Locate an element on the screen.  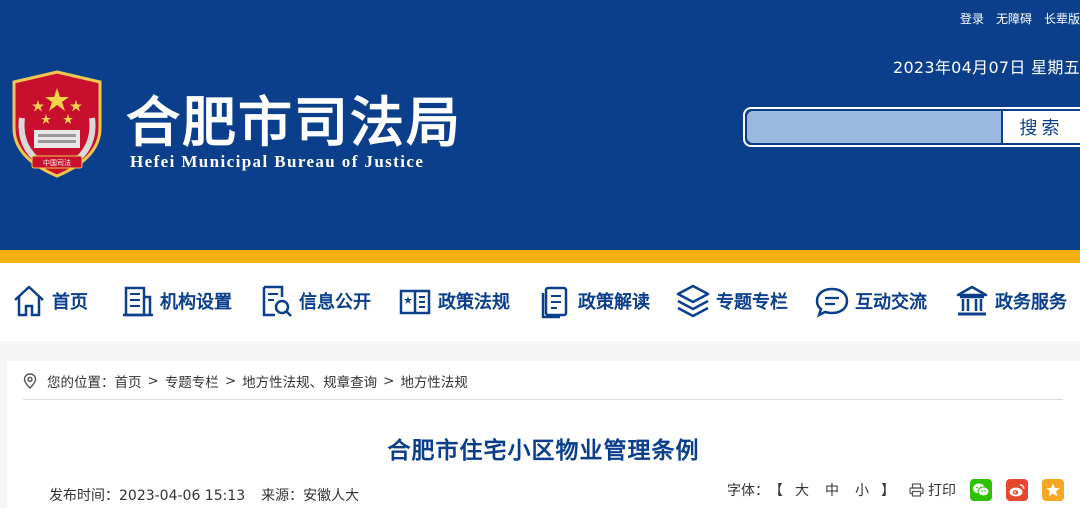
nav-label: 首页 is located at coordinates (70, 302).